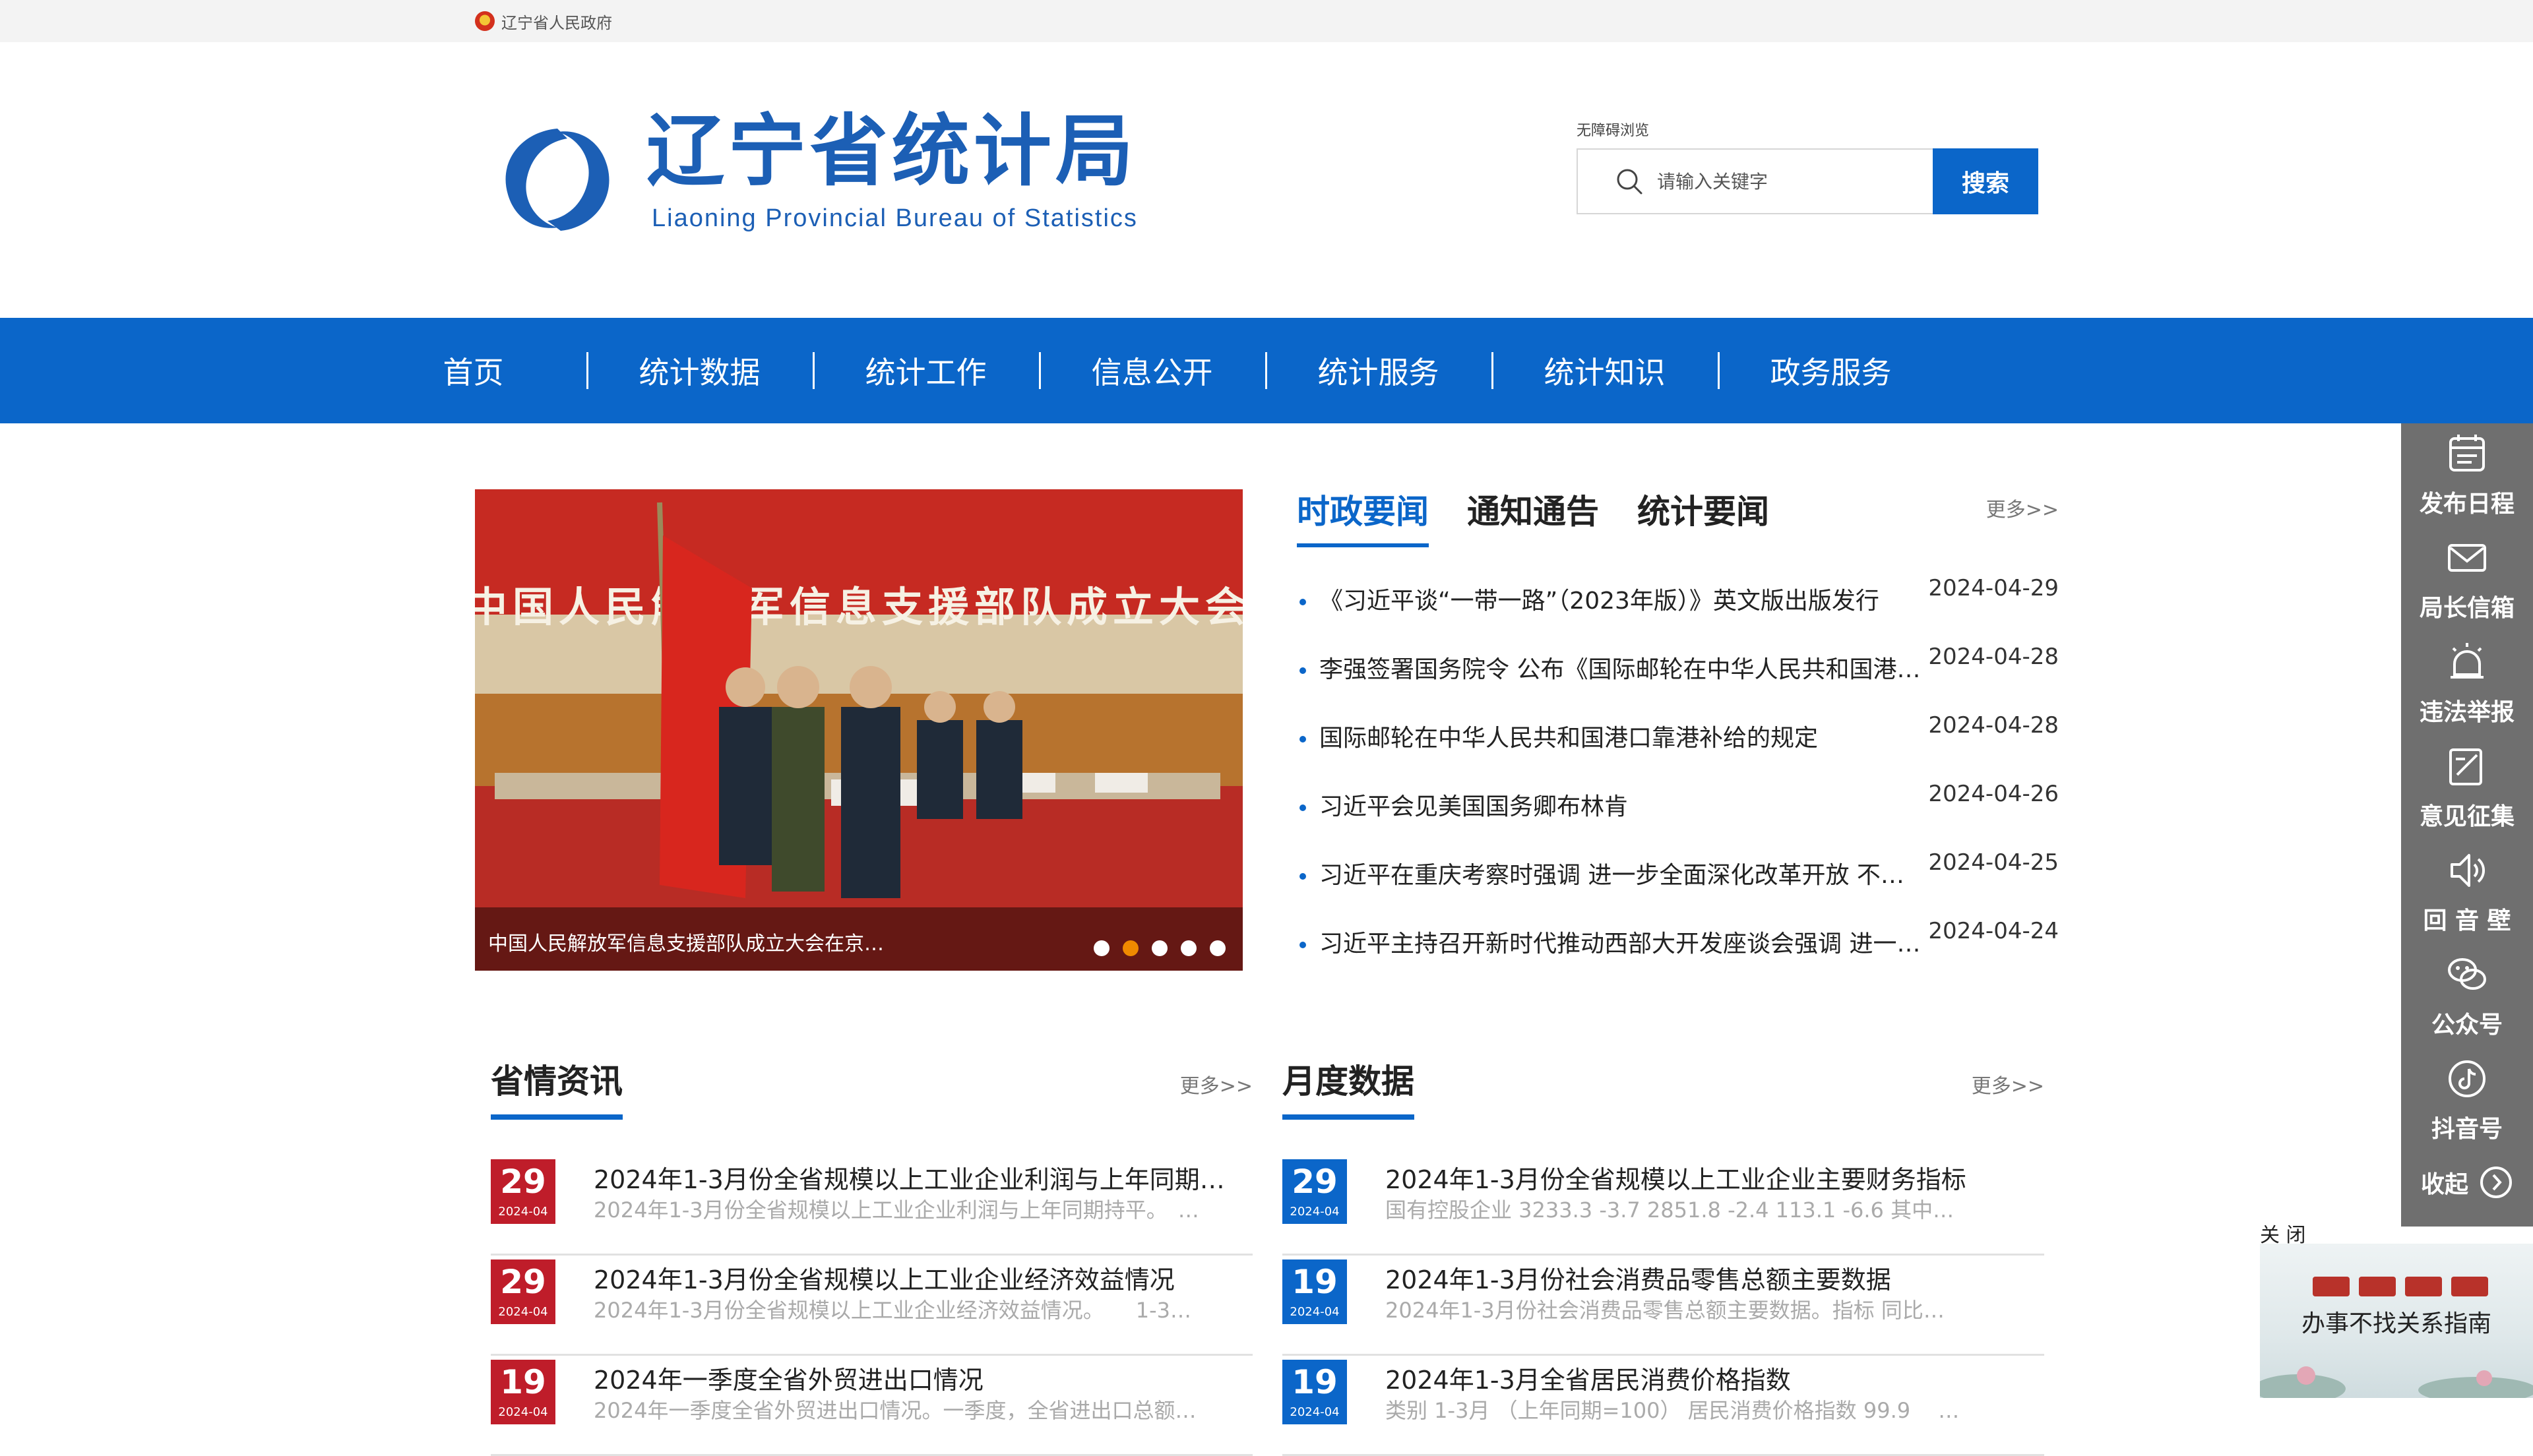 This screenshot has height=1456, width=2533. What do you see at coordinates (1302, 945) in the screenshot?
I see `bullet-icon` at bounding box center [1302, 945].